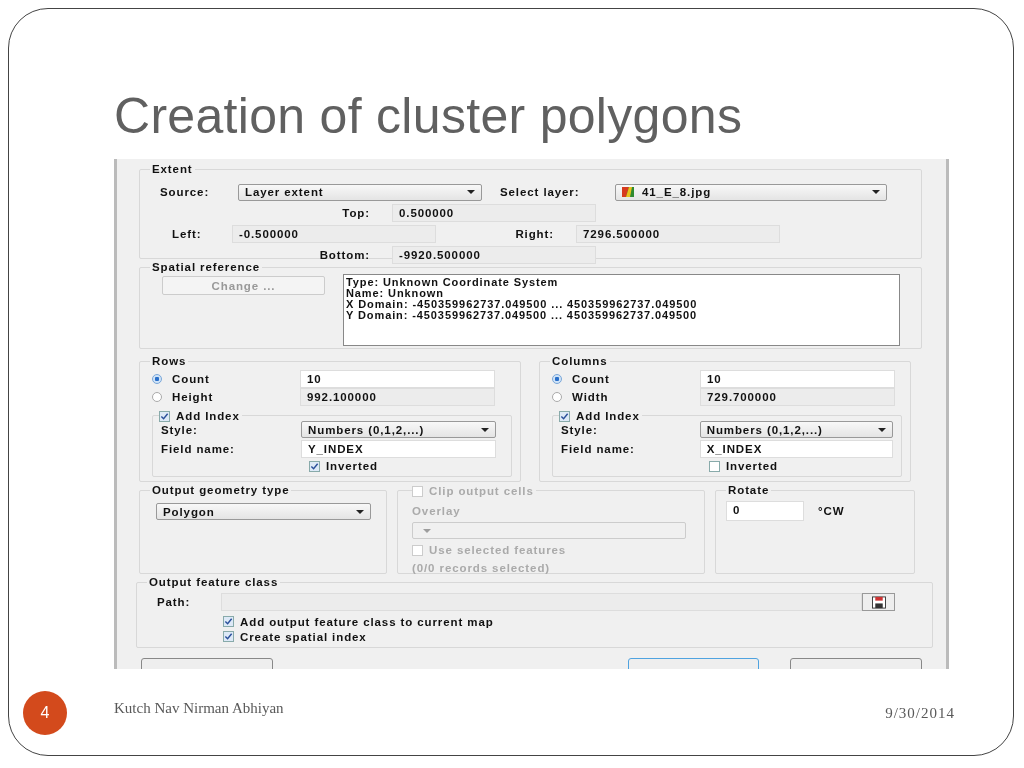  Describe the element at coordinates (344, 254) in the screenshot. I see `field-label: Bottom:` at that location.